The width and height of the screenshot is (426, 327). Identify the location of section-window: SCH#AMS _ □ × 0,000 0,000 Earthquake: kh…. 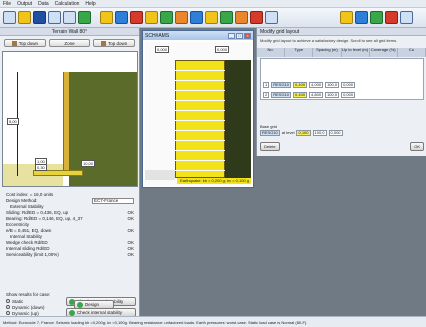
(198, 109).